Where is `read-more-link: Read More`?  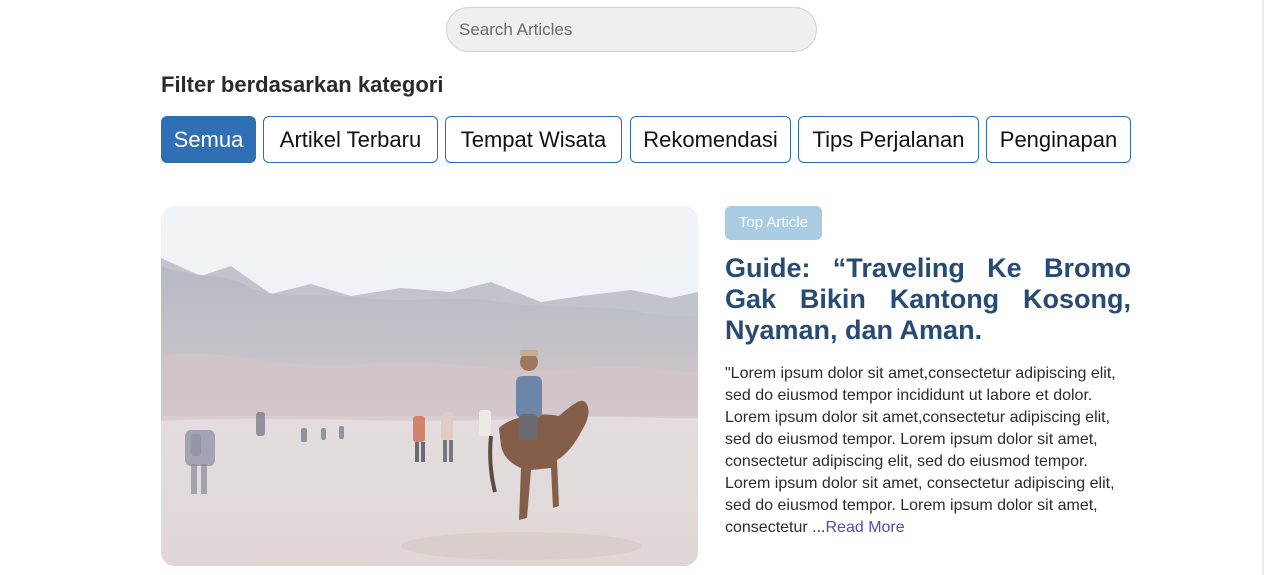 read-more-link: Read More is located at coordinates (865, 527).